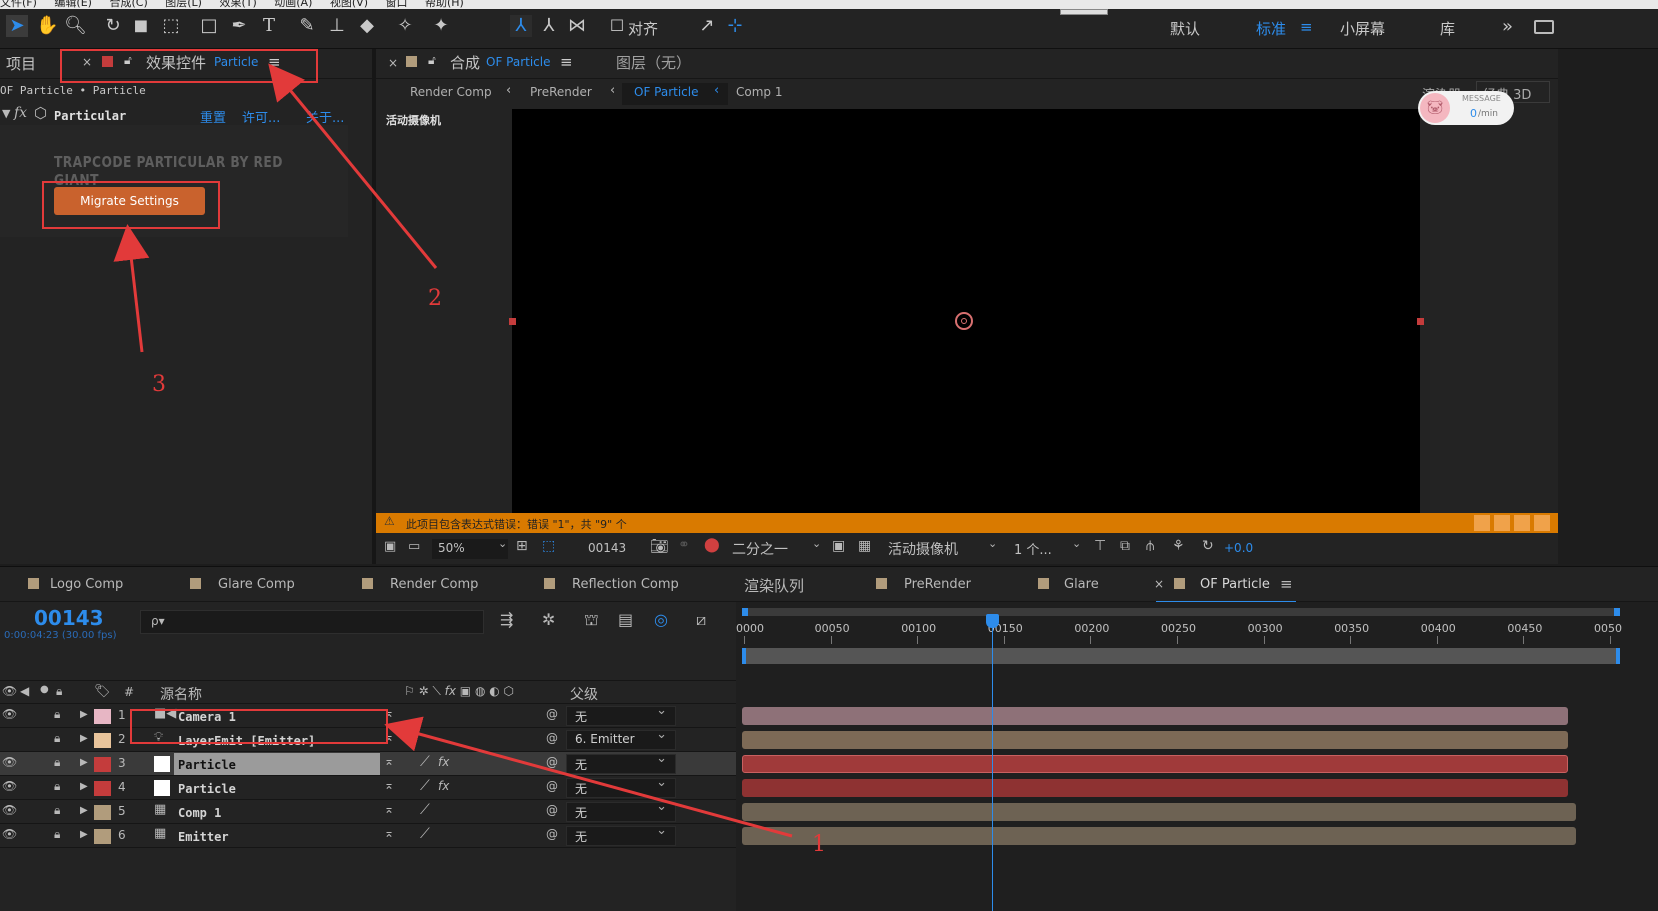  I want to click on annotation-label-3: 3, so click(159, 384).